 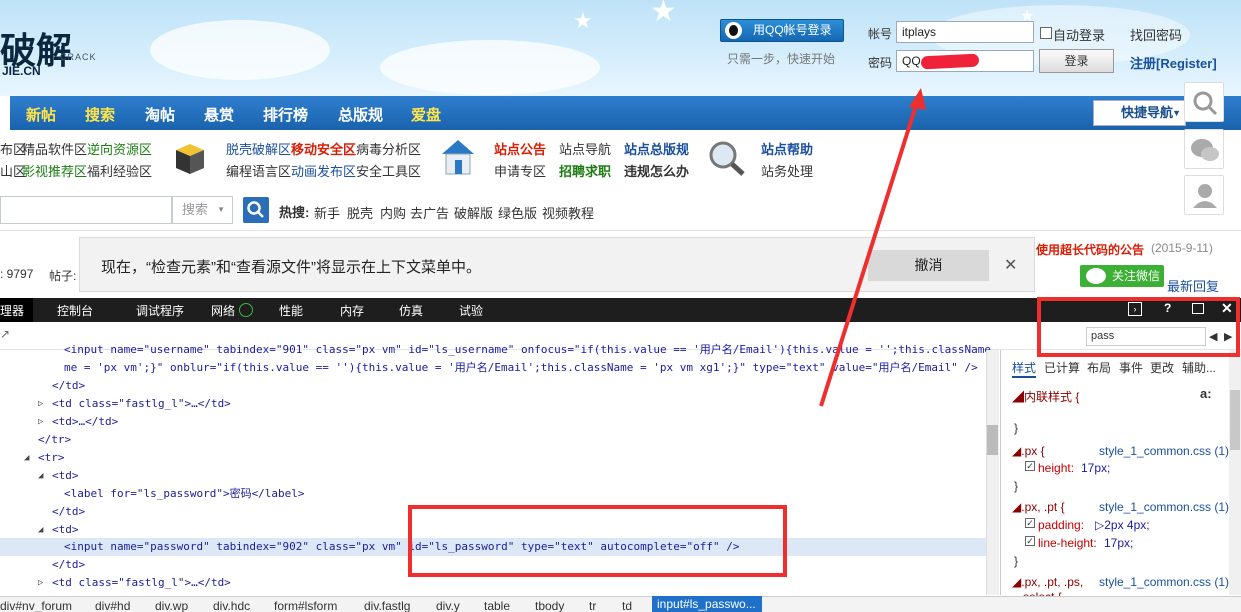 What do you see at coordinates (285, 114) in the screenshot?
I see `nav-item-ranking: 排行榜` at bounding box center [285, 114].